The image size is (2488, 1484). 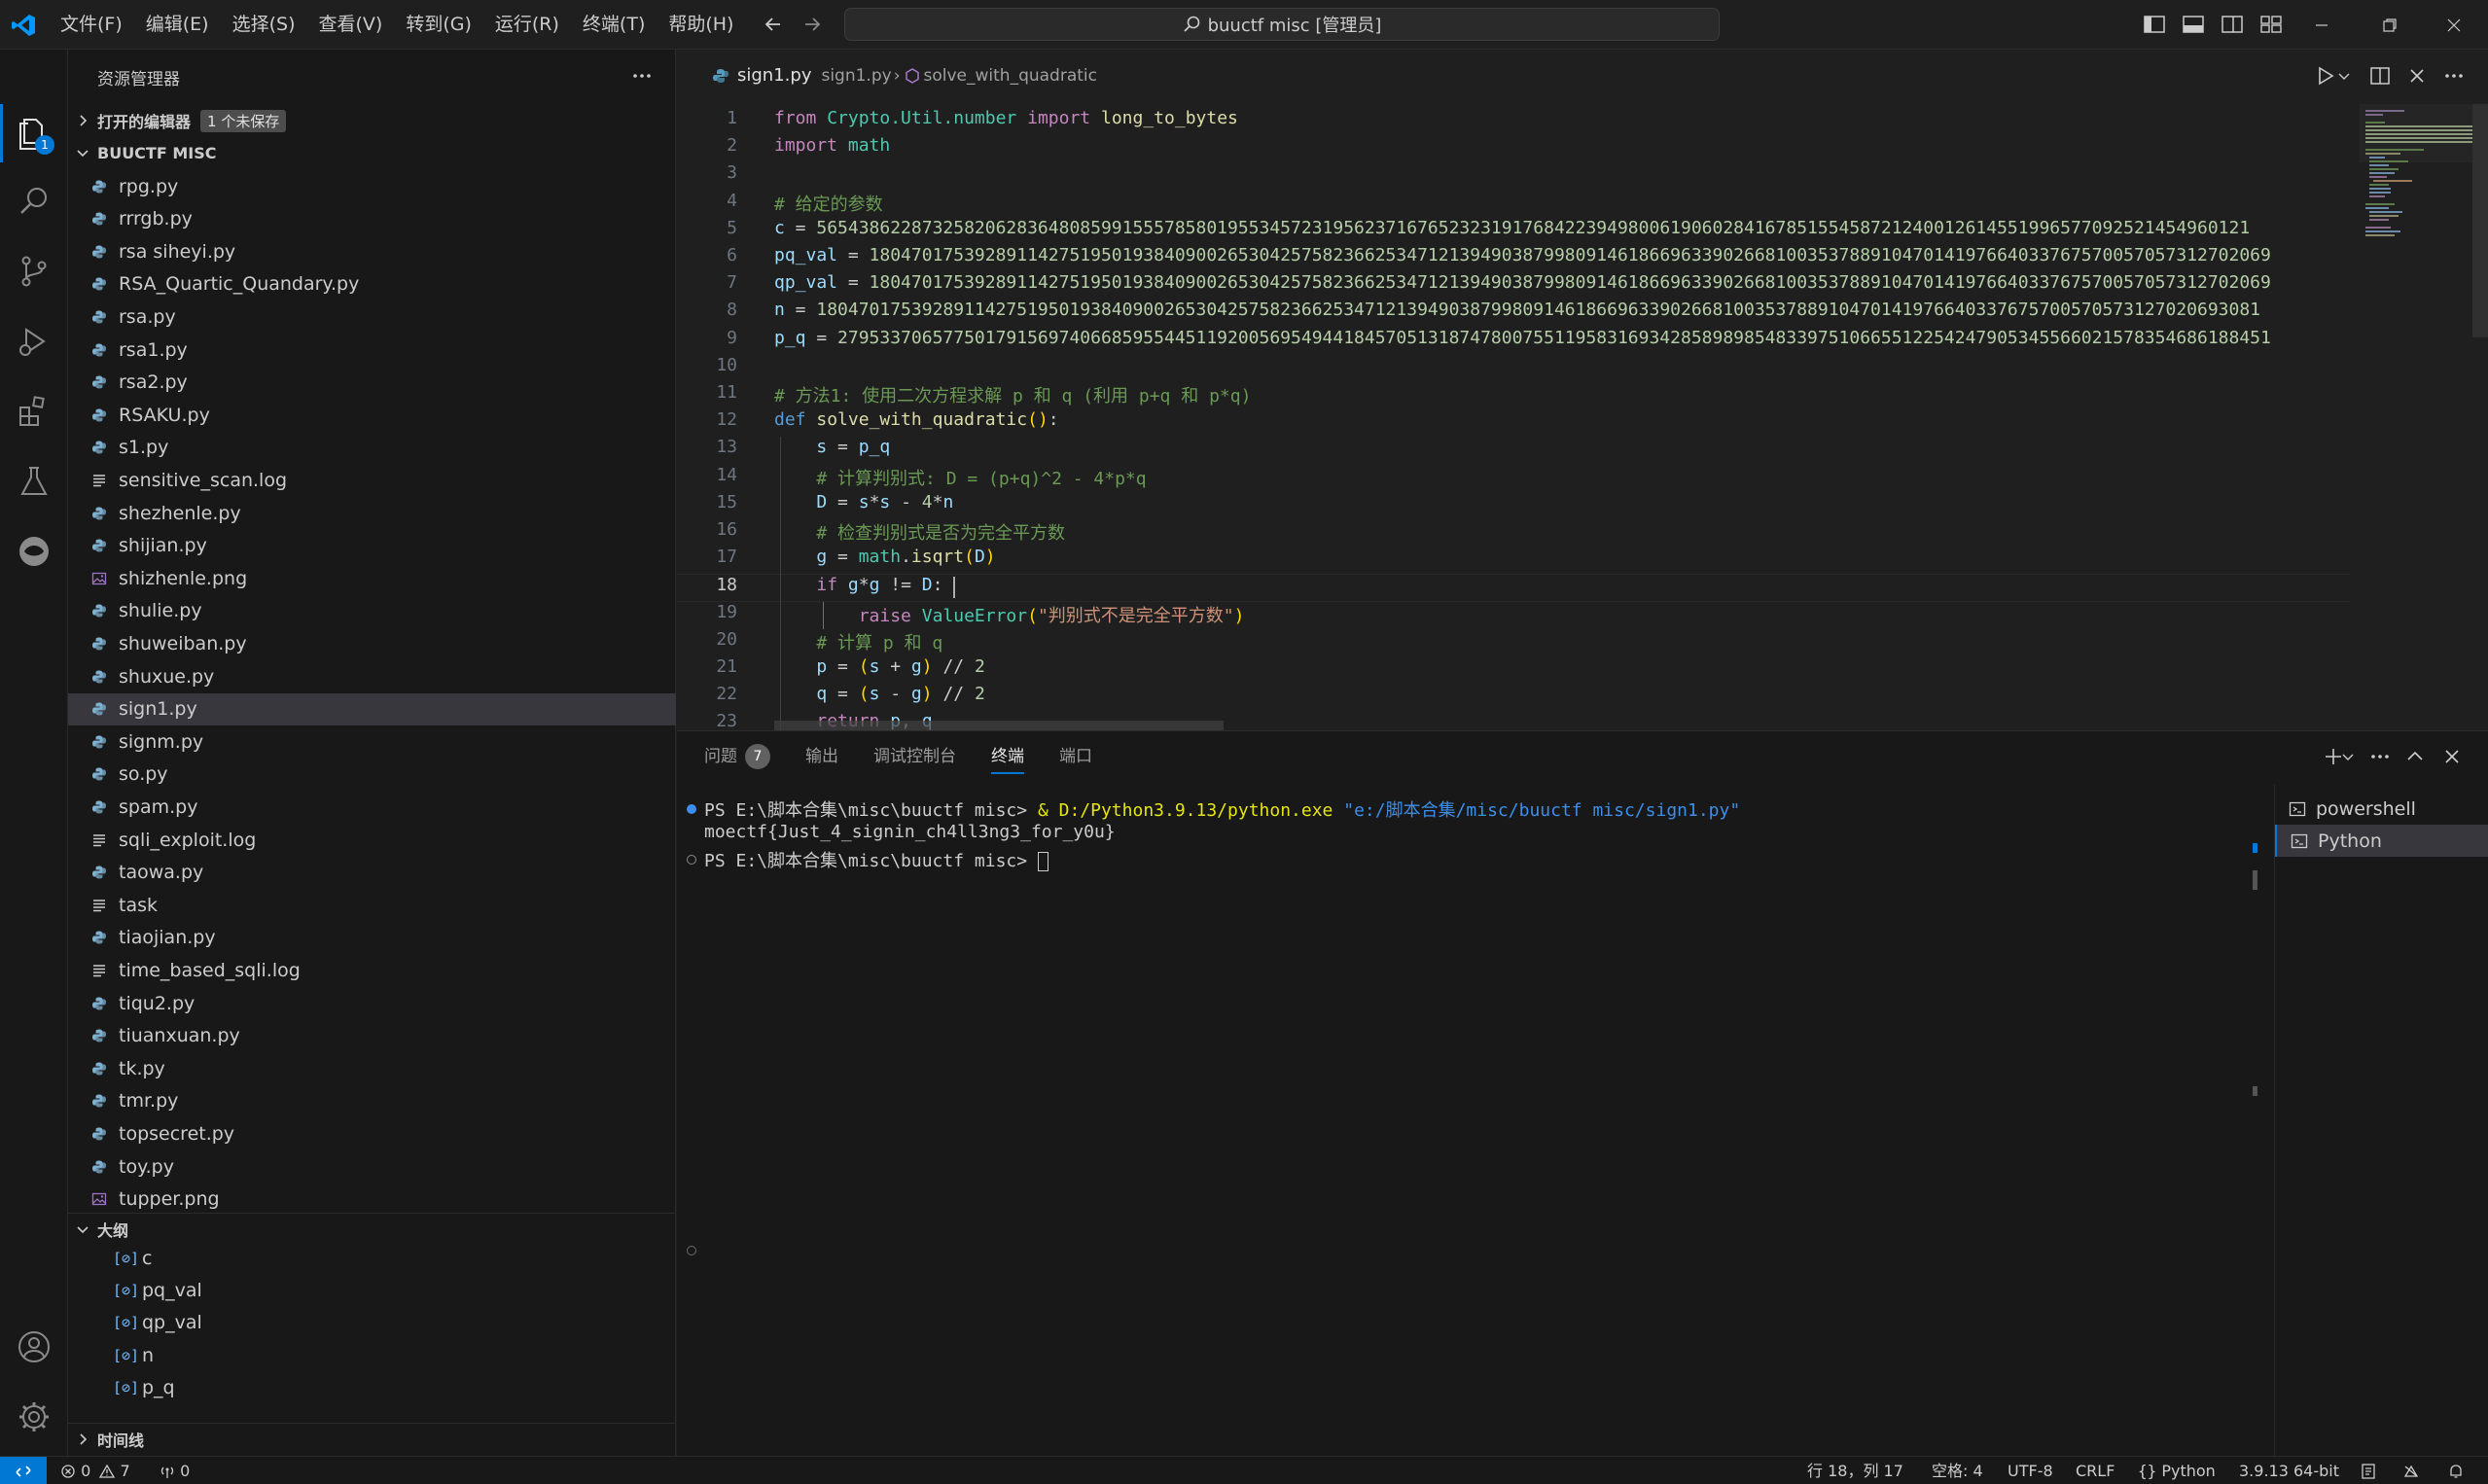 What do you see at coordinates (372, 383) in the screenshot?
I see `file-item: rsa2.py` at bounding box center [372, 383].